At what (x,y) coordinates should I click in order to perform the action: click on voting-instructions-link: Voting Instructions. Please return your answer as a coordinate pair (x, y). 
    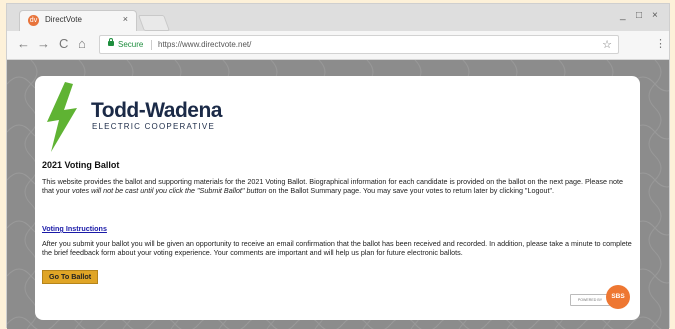
    Looking at the image, I should click on (74, 228).